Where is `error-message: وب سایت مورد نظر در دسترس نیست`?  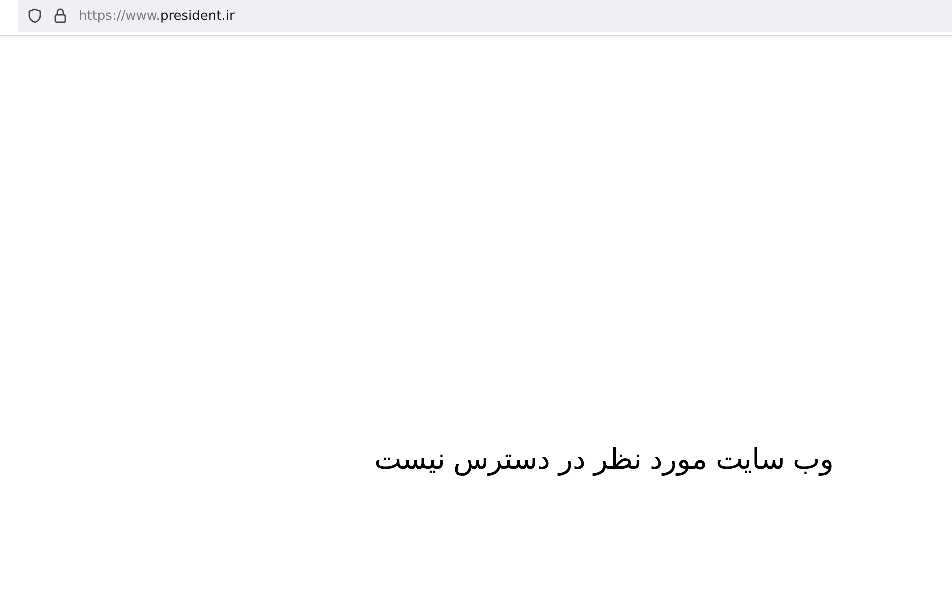
error-message: وب سایت مورد نظر در دسترس نیست is located at coordinates (604, 460).